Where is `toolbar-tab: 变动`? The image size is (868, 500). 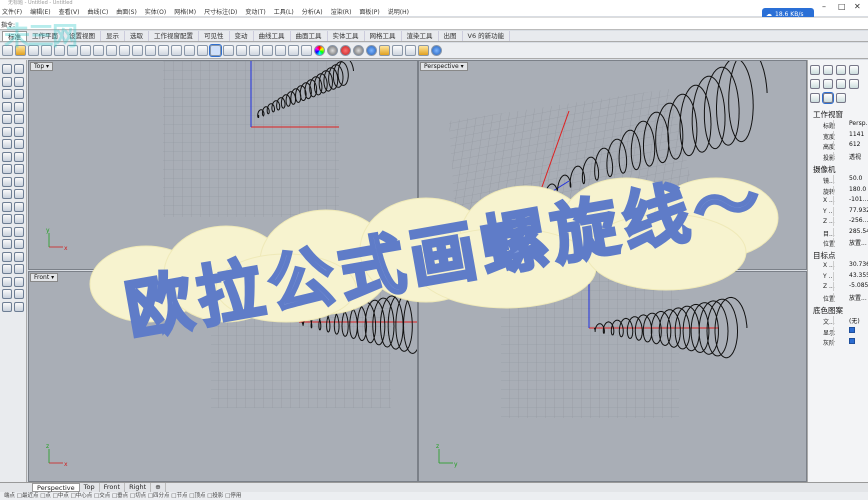
toolbar-tab: 变动 is located at coordinates (242, 36).